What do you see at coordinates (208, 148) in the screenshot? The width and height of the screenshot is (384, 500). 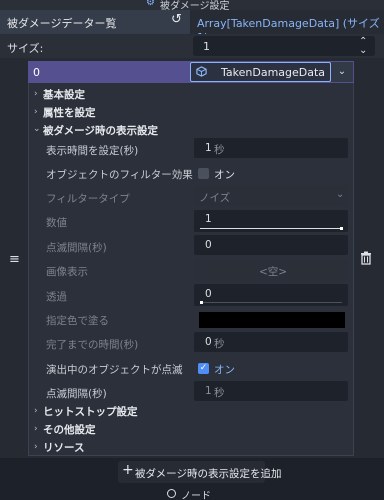 I see `display-time-value: 1` at bounding box center [208, 148].